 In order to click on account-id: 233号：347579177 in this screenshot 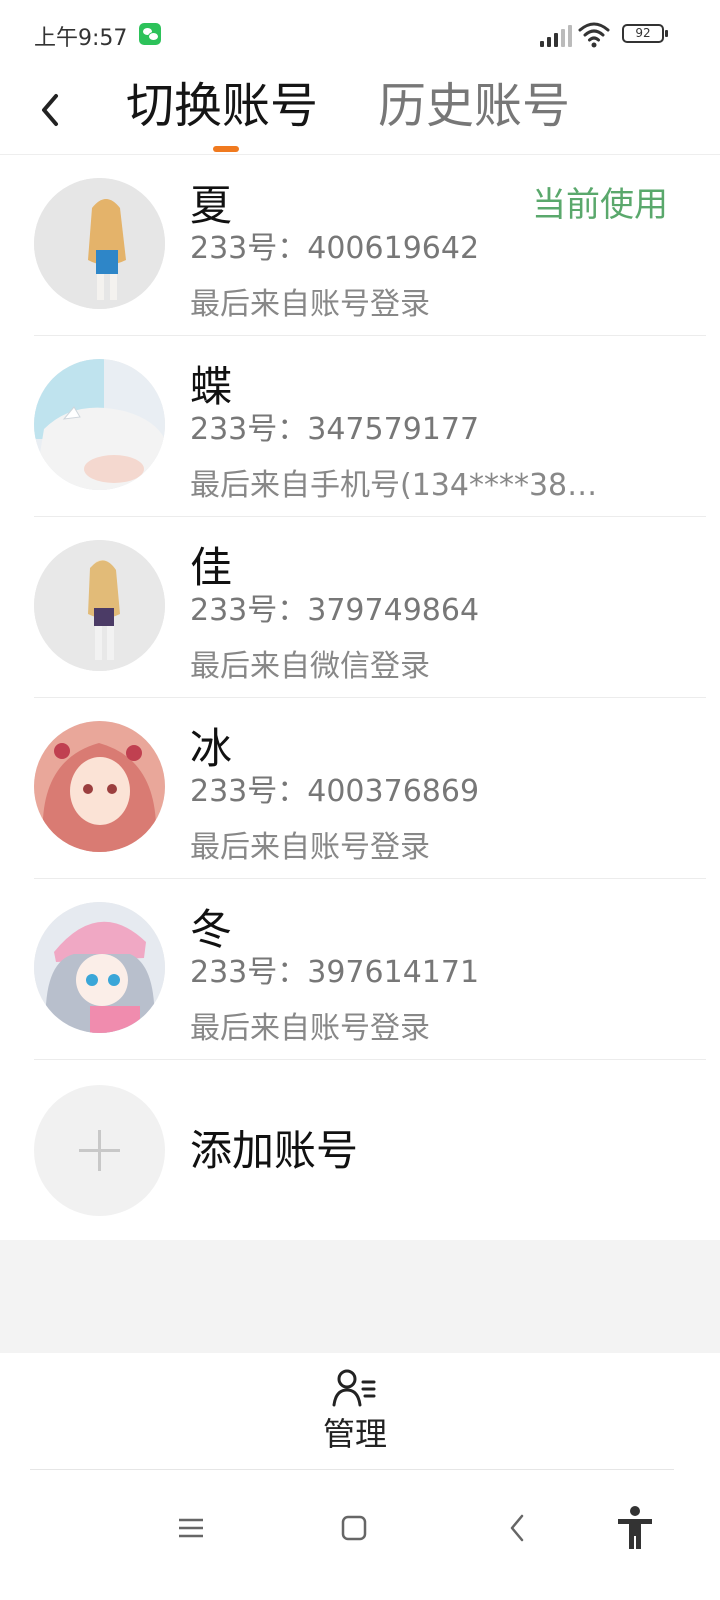, I will do `click(335, 429)`.